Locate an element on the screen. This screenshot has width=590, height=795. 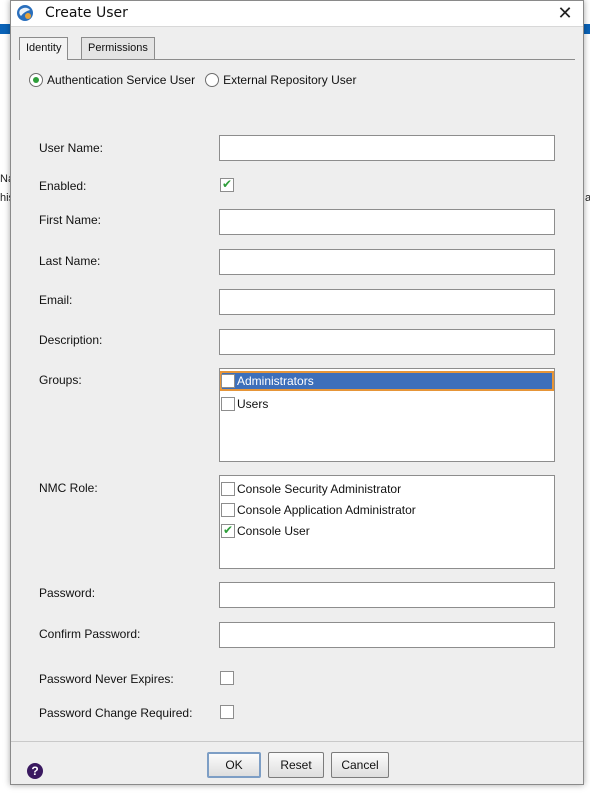
email-field is located at coordinates (387, 302).